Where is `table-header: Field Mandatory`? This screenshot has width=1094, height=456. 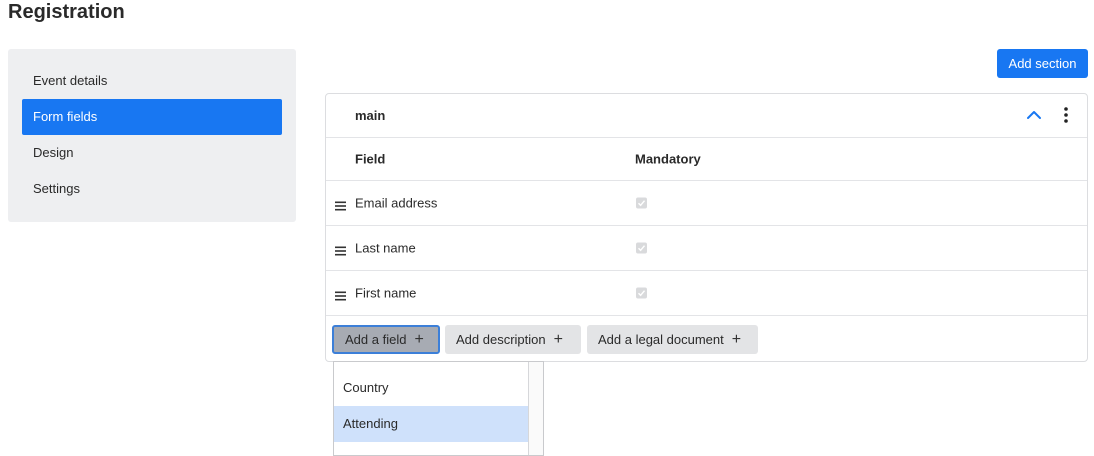 table-header: Field Mandatory is located at coordinates (706, 159).